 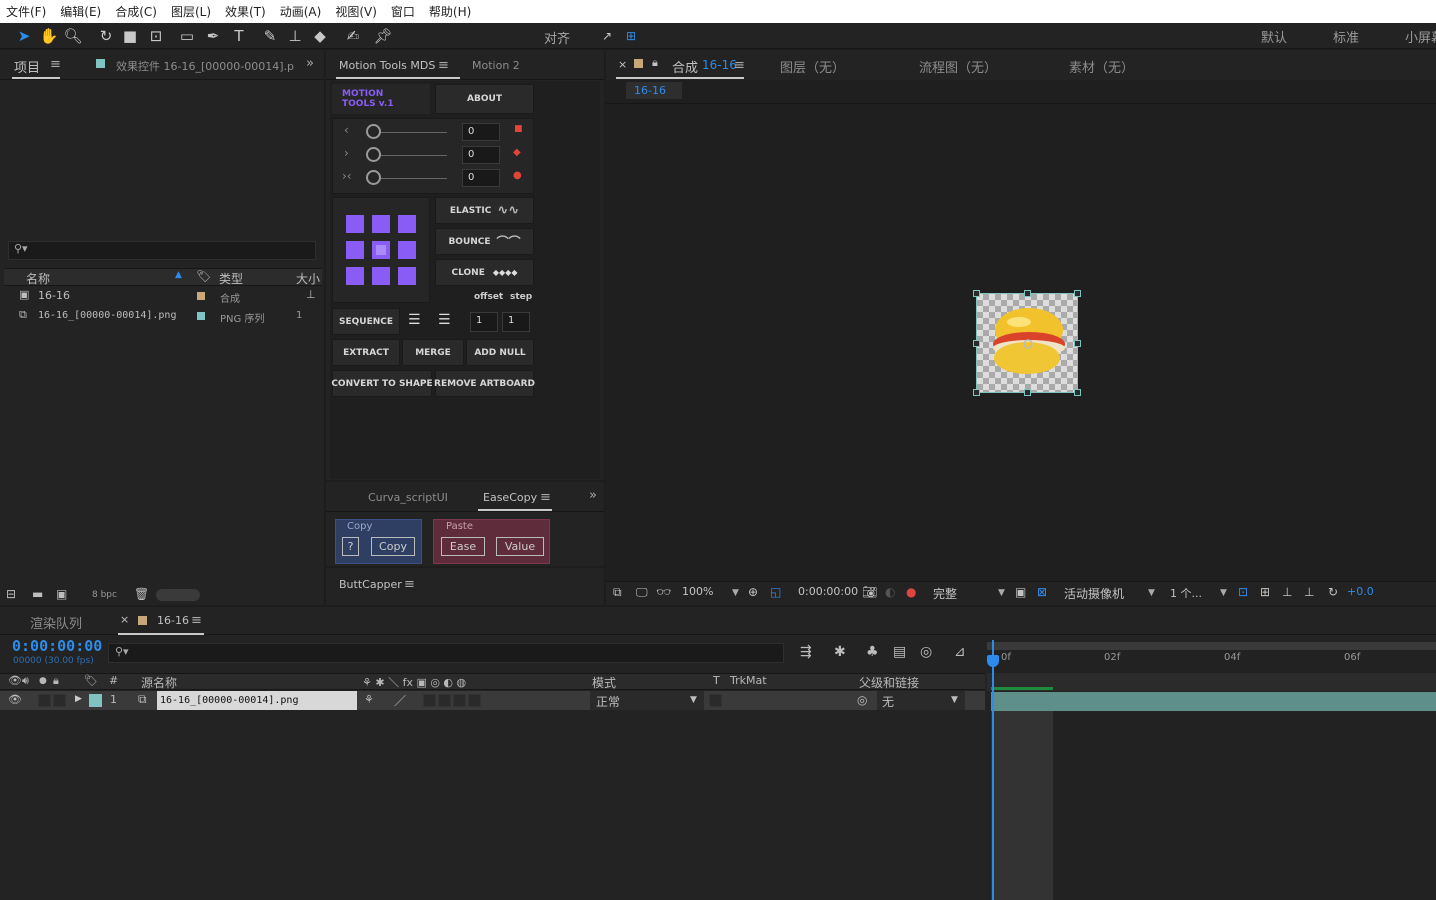 What do you see at coordinates (1420, 36) in the screenshot?
I see `workspace-small-screen: 小屏幕` at bounding box center [1420, 36].